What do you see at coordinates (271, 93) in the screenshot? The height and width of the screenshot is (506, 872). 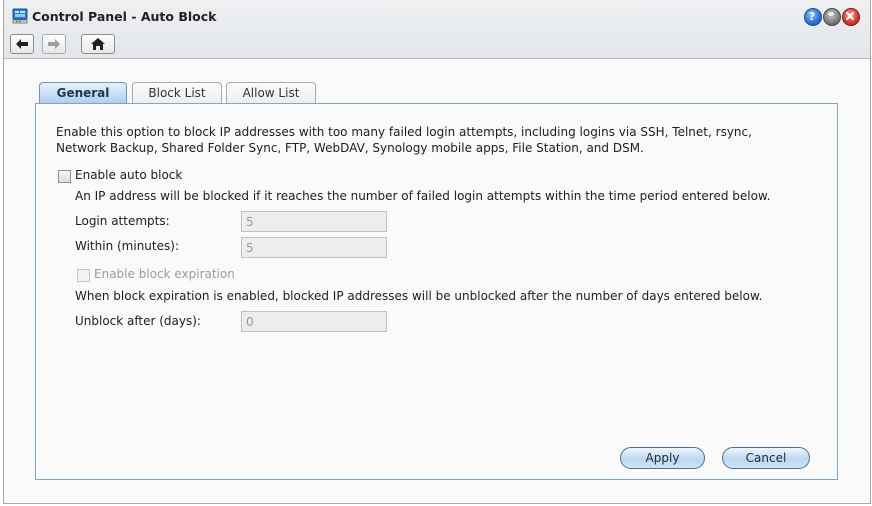 I see `tab-allow-list: Allow List` at bounding box center [271, 93].